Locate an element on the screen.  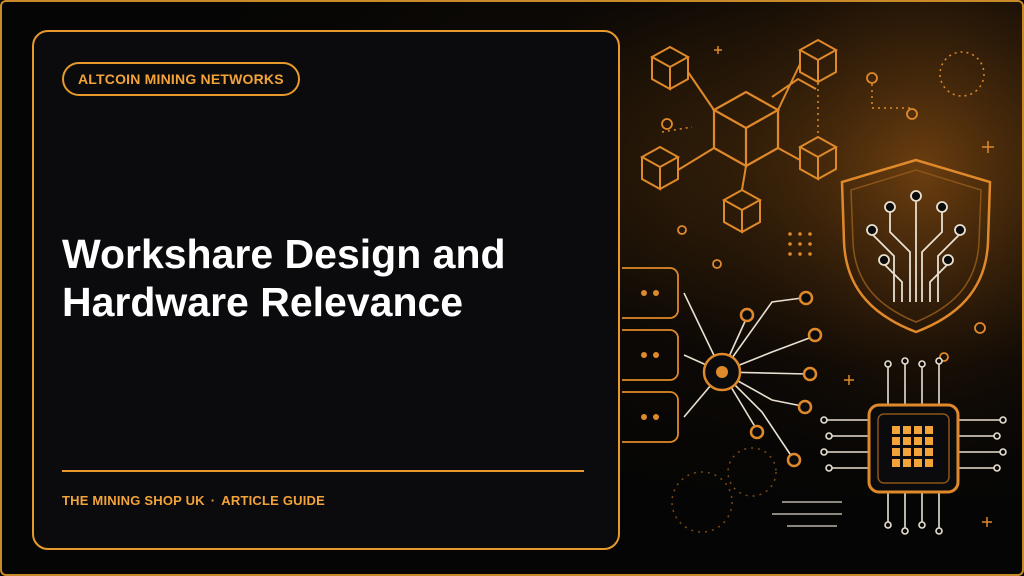
page-title: Workshare Design and Hardware Relevance is located at coordinates (332, 278).